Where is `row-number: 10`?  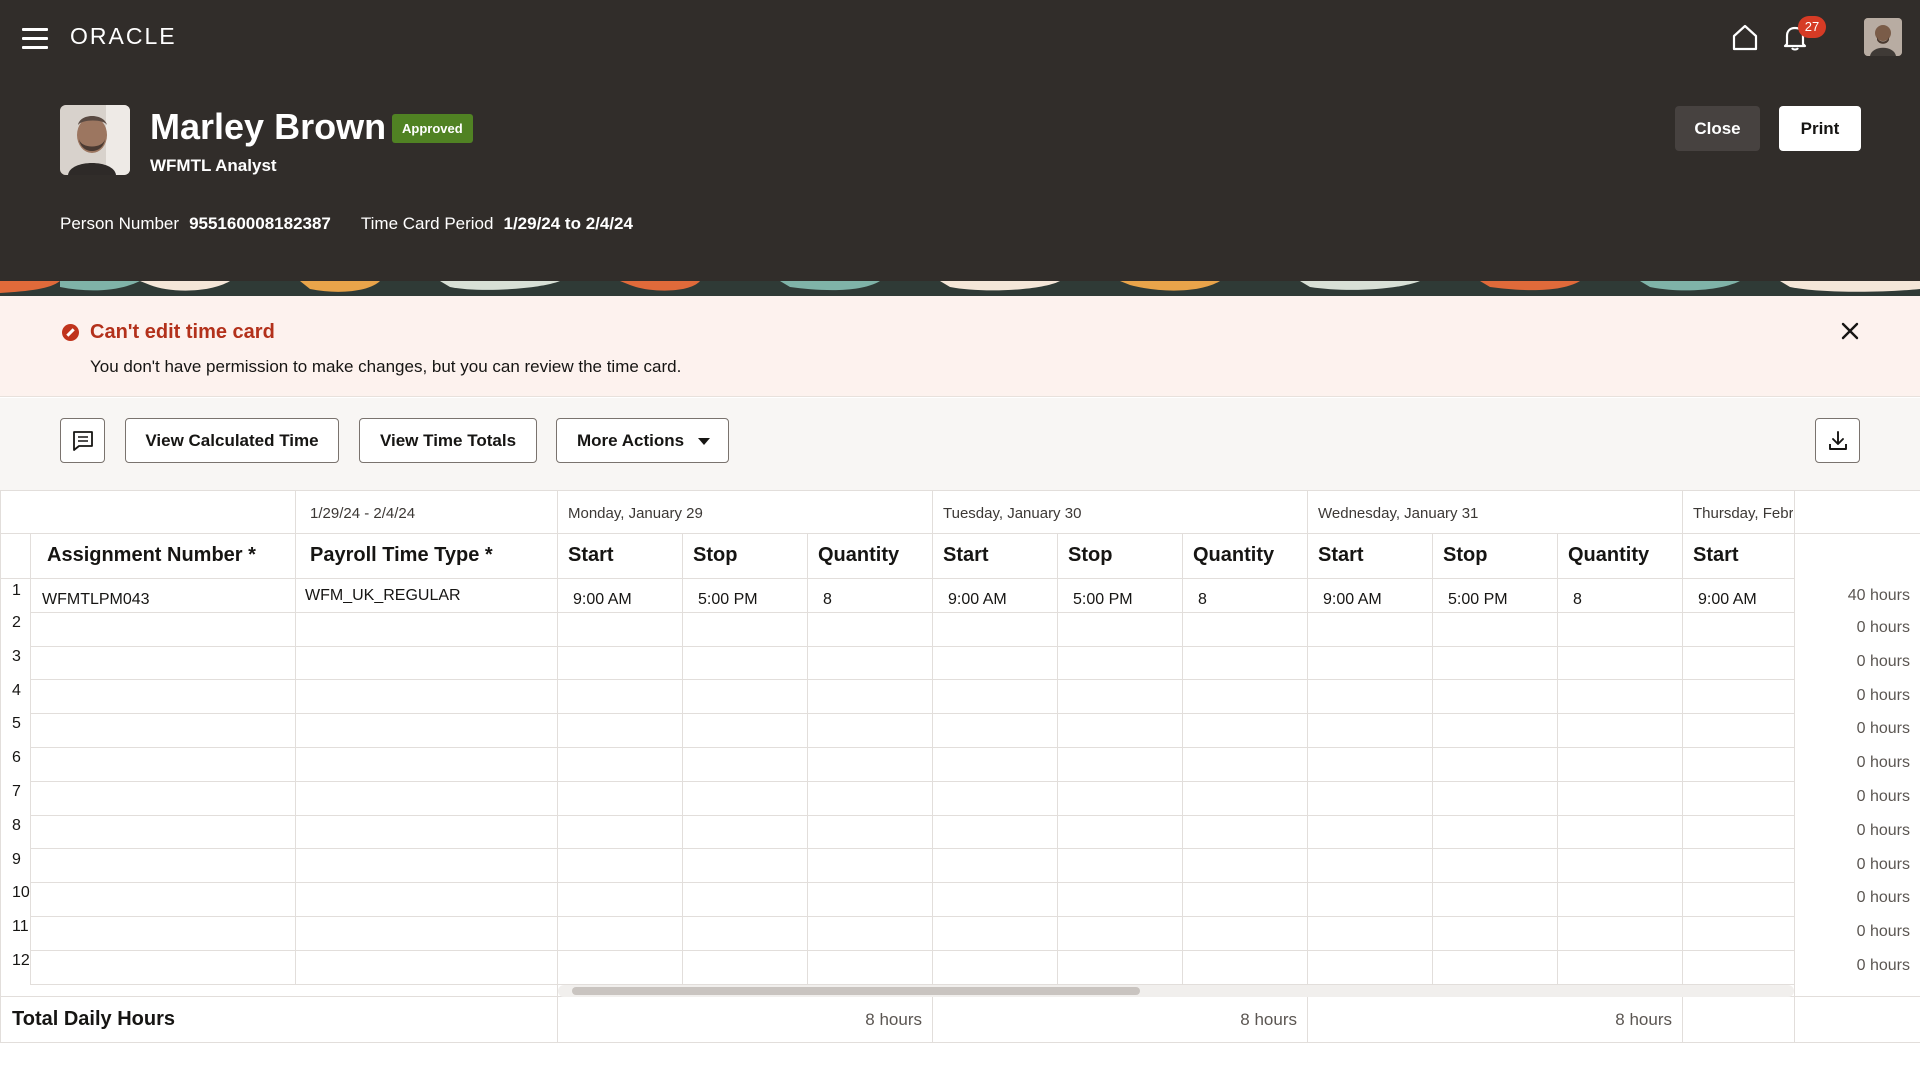
row-number: 10 is located at coordinates (21, 893).